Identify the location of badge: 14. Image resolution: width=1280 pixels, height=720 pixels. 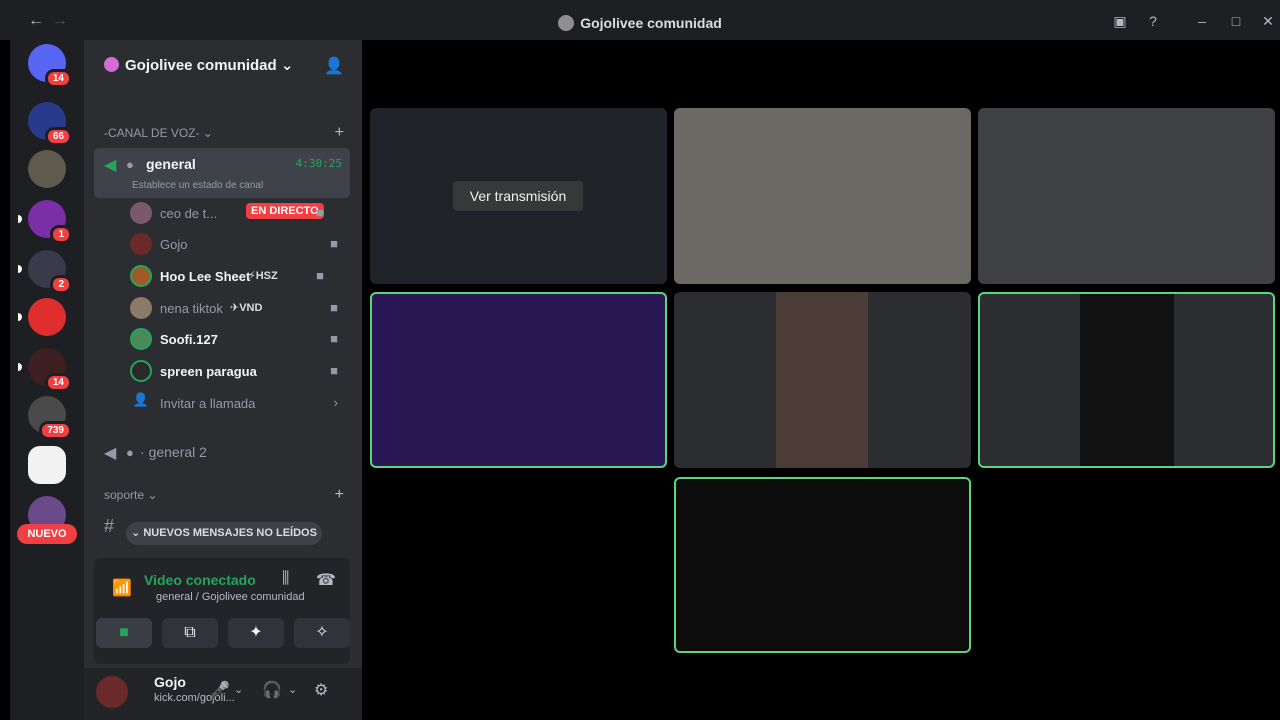
(58, 382).